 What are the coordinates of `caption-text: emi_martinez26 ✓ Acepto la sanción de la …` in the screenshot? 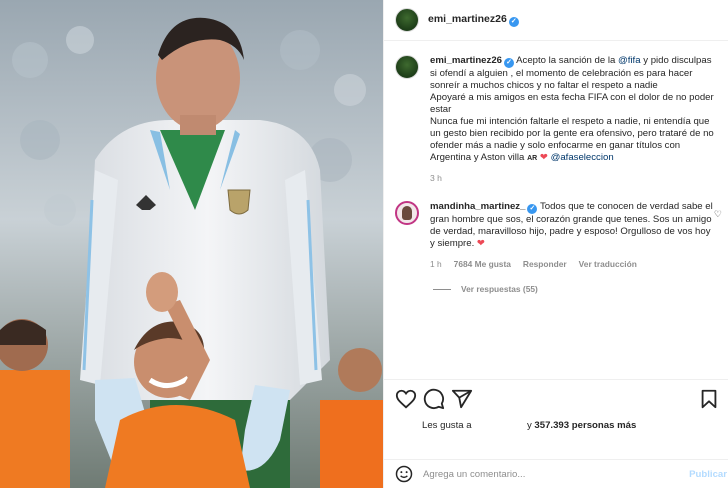 It's located at (575, 110).